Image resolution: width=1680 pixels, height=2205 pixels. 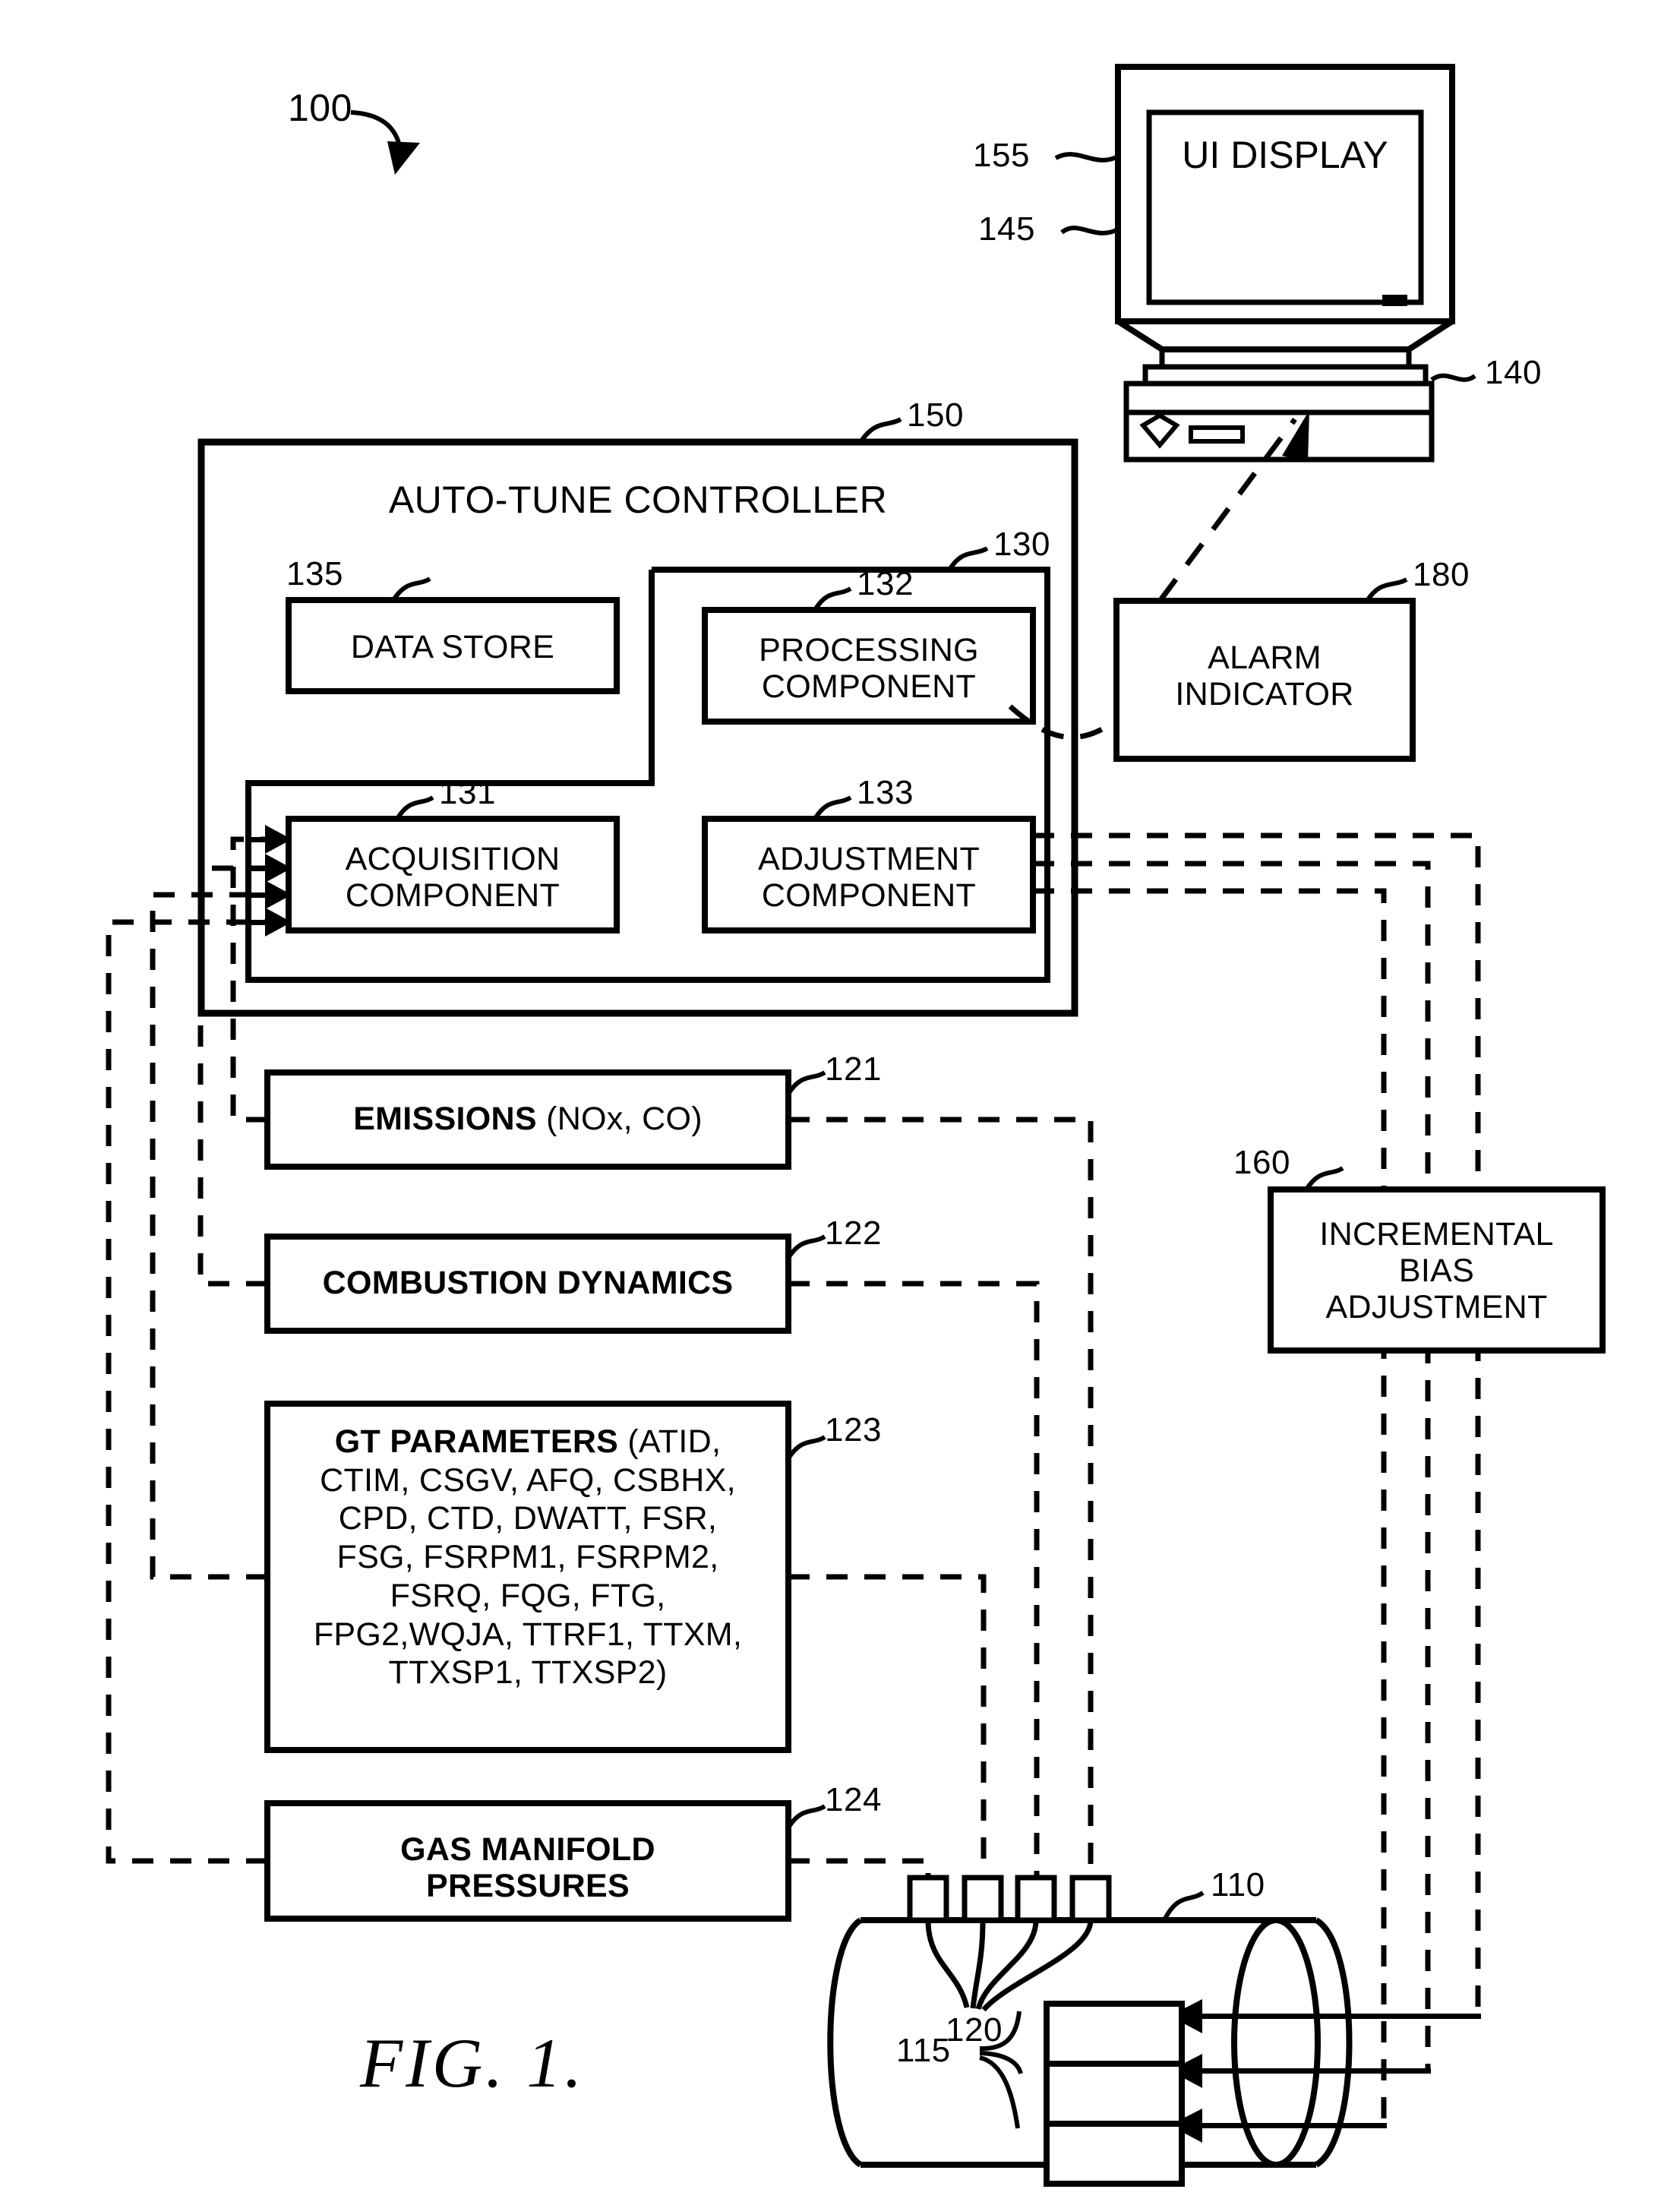 What do you see at coordinates (1009, 1899) in the screenshot?
I see `sensor-taps` at bounding box center [1009, 1899].